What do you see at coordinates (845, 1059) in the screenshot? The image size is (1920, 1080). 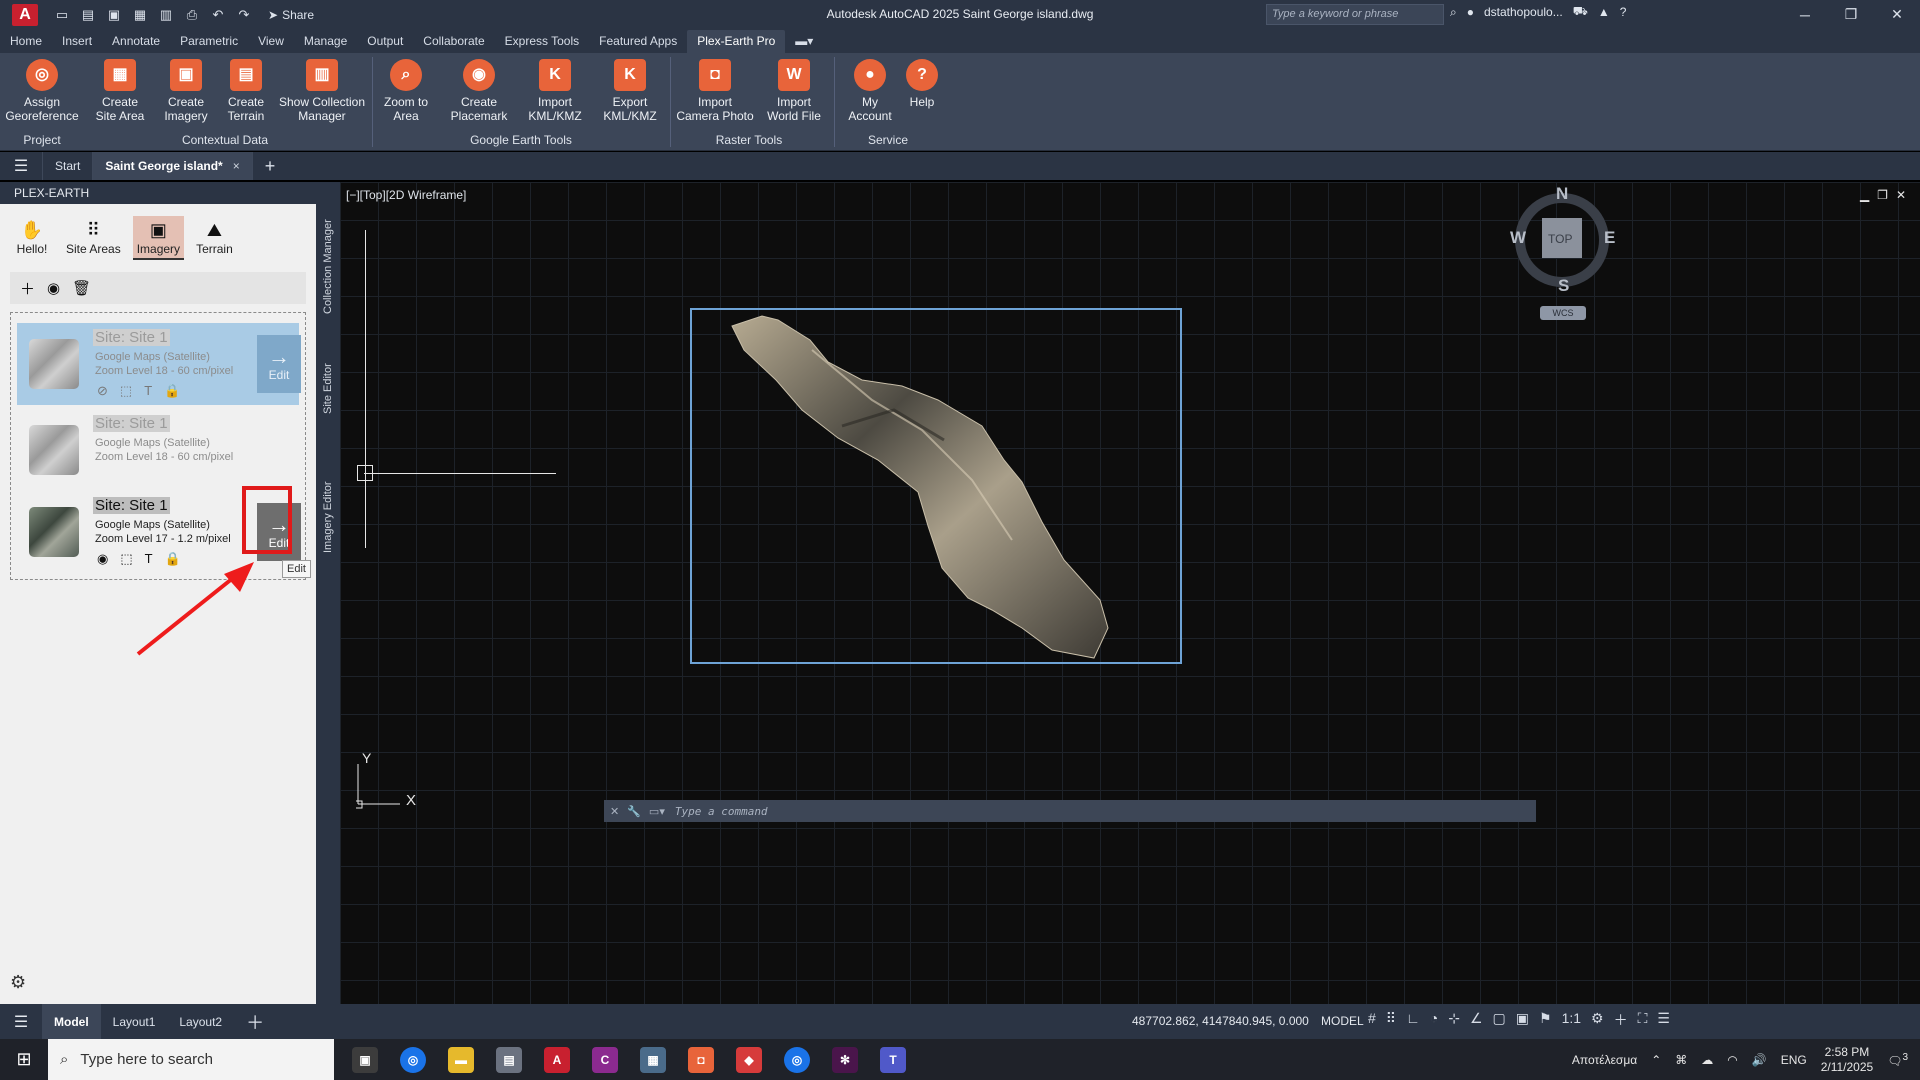 I see `slack-icon: ✻` at bounding box center [845, 1059].